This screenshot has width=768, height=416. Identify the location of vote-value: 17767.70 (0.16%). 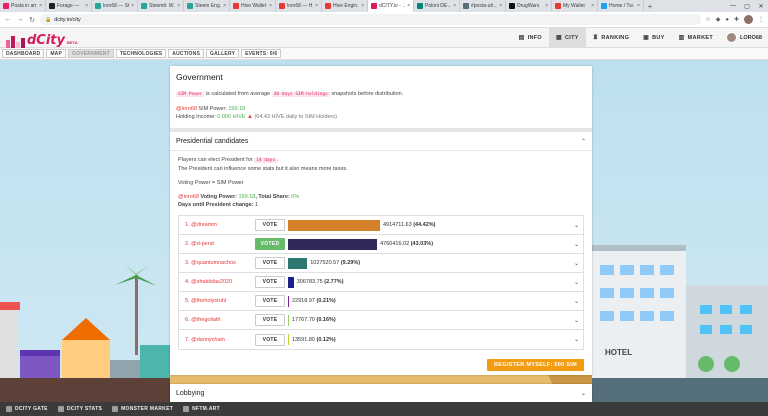
(314, 320).